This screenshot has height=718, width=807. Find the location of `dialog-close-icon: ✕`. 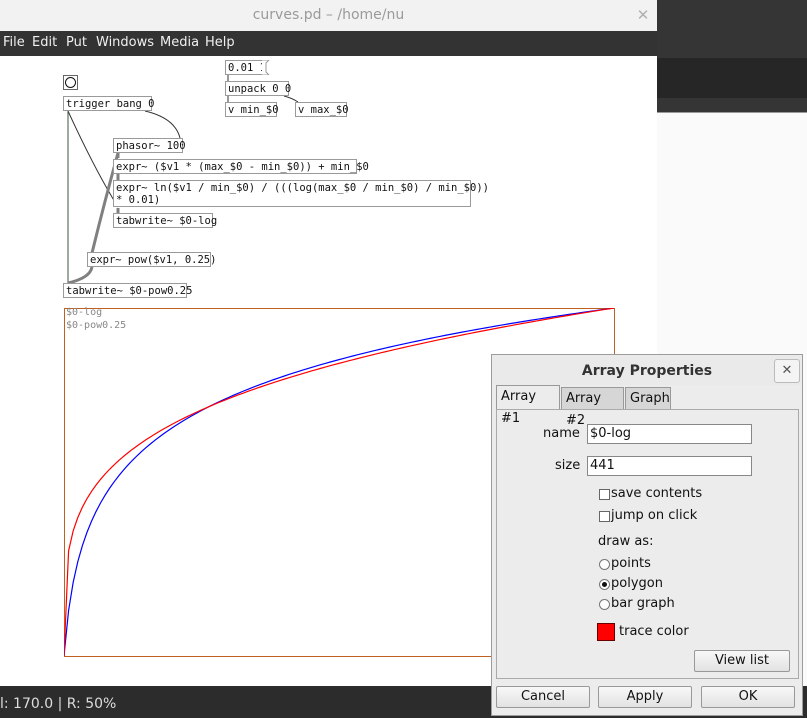

dialog-close-icon: ✕ is located at coordinates (787, 371).